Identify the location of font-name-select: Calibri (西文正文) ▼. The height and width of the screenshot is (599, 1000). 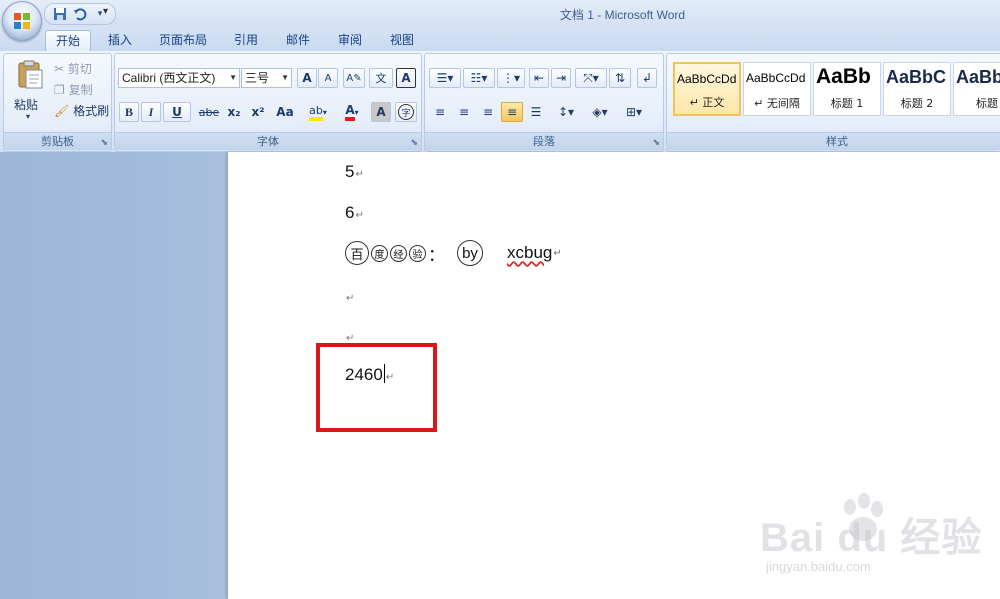
(179, 78).